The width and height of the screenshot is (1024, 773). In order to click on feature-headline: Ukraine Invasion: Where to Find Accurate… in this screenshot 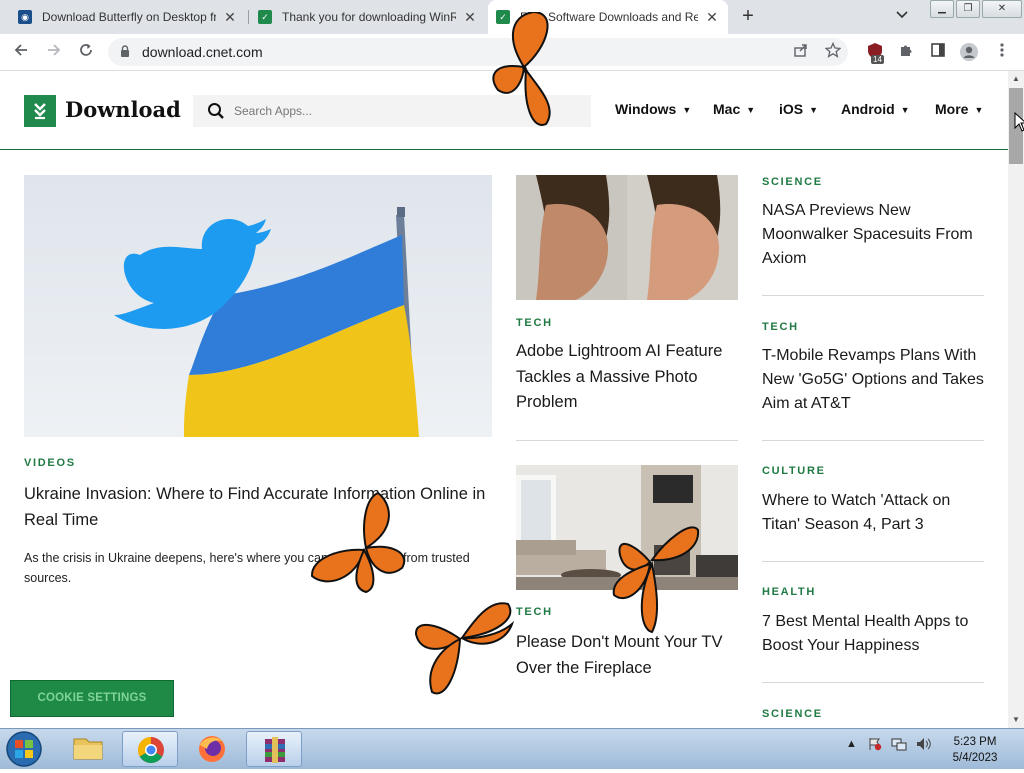, I will do `click(259, 507)`.